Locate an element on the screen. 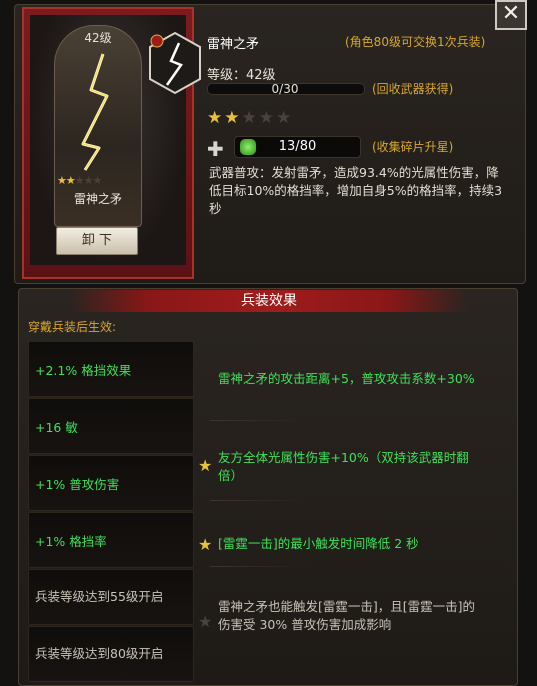 The image size is (537, 686). weapon-title: 雷神之矛 is located at coordinates (233, 44).